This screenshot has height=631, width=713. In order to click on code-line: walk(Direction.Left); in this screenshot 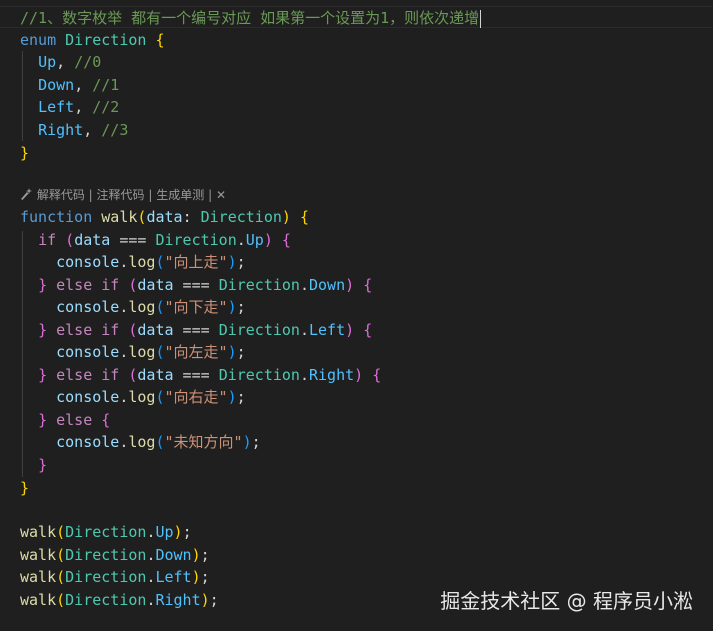, I will do `click(115, 577)`.